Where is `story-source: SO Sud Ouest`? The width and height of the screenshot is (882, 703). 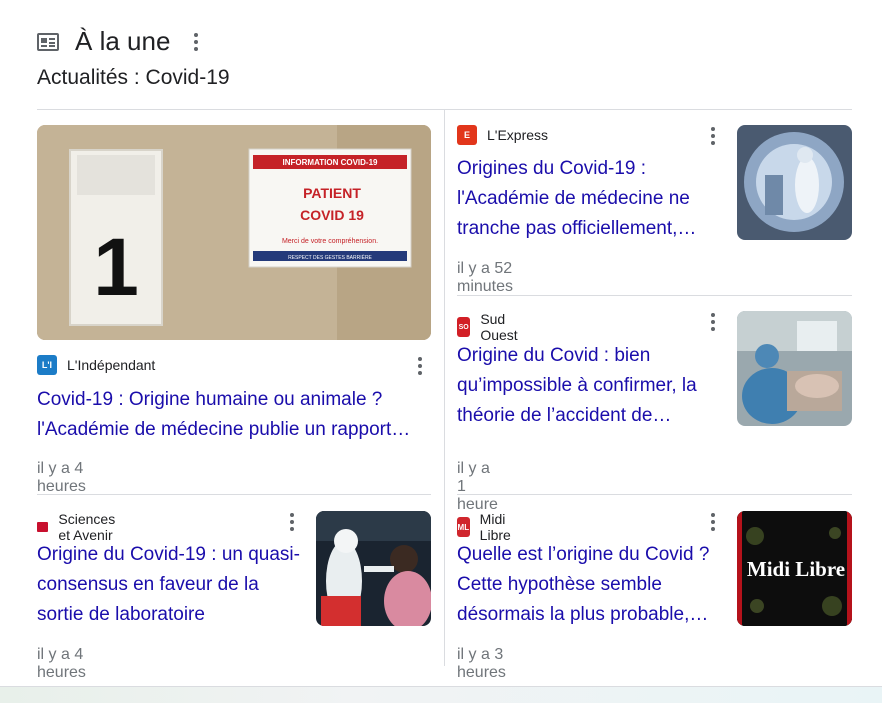 story-source: SO Sud Ouest is located at coordinates (490, 327).